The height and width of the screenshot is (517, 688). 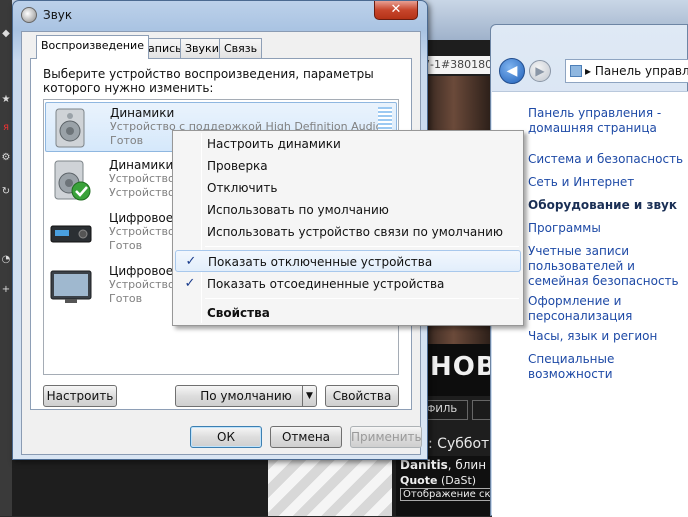 I want to click on control-panel-address-bar: ▸ Панель управл, so click(x=626, y=71).